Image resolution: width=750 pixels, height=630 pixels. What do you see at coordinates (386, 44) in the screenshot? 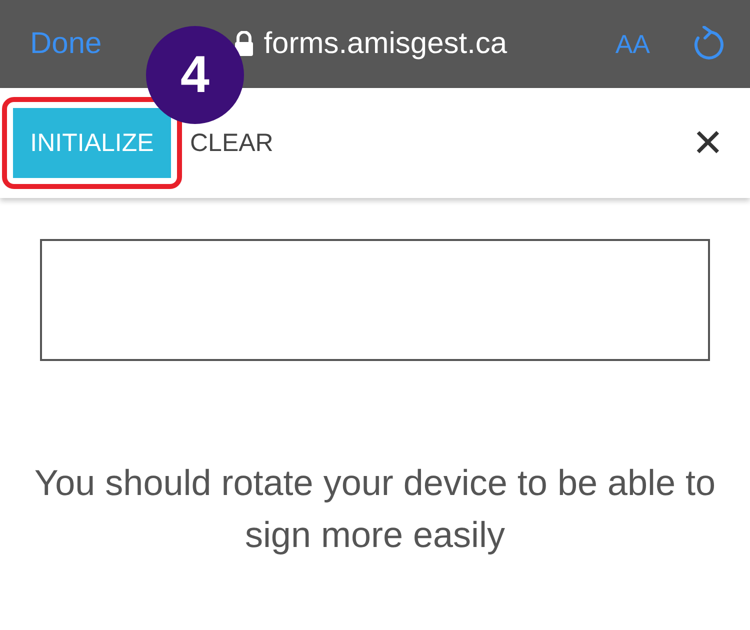
I see `url-text: forms.amisgest.ca` at bounding box center [386, 44].